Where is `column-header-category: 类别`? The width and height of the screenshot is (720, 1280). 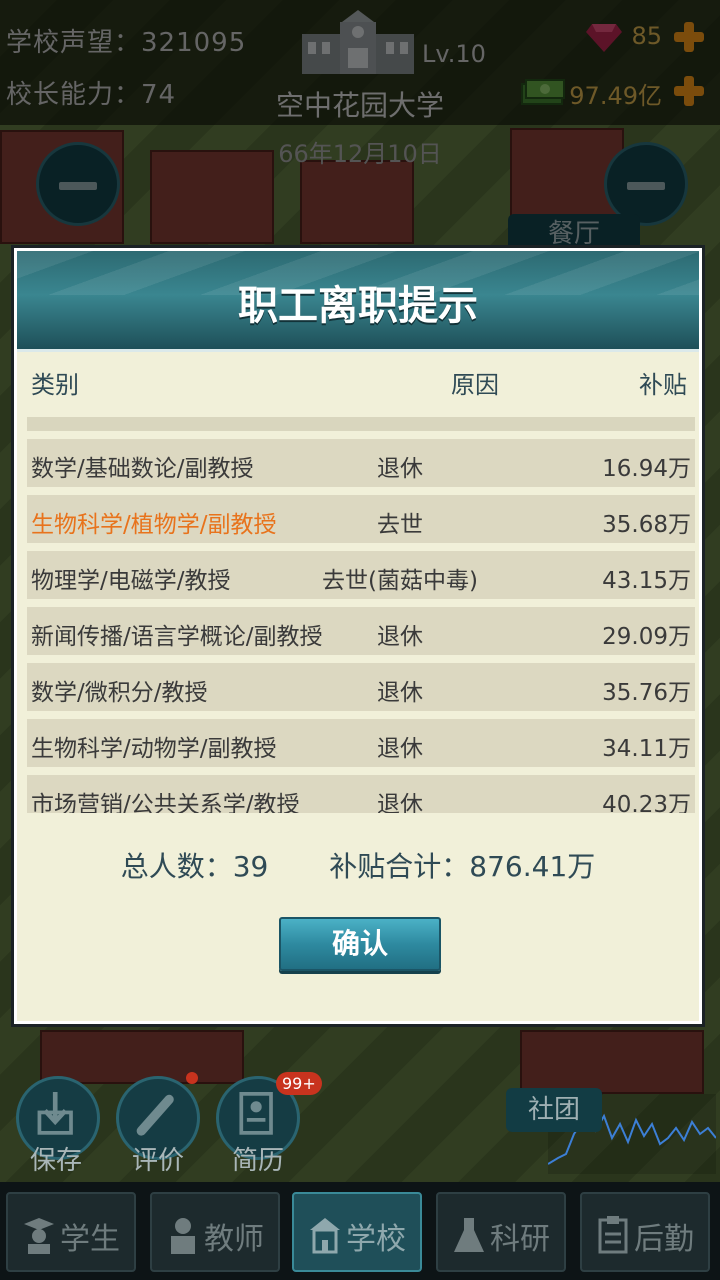 column-header-category: 类别 is located at coordinates (55, 385).